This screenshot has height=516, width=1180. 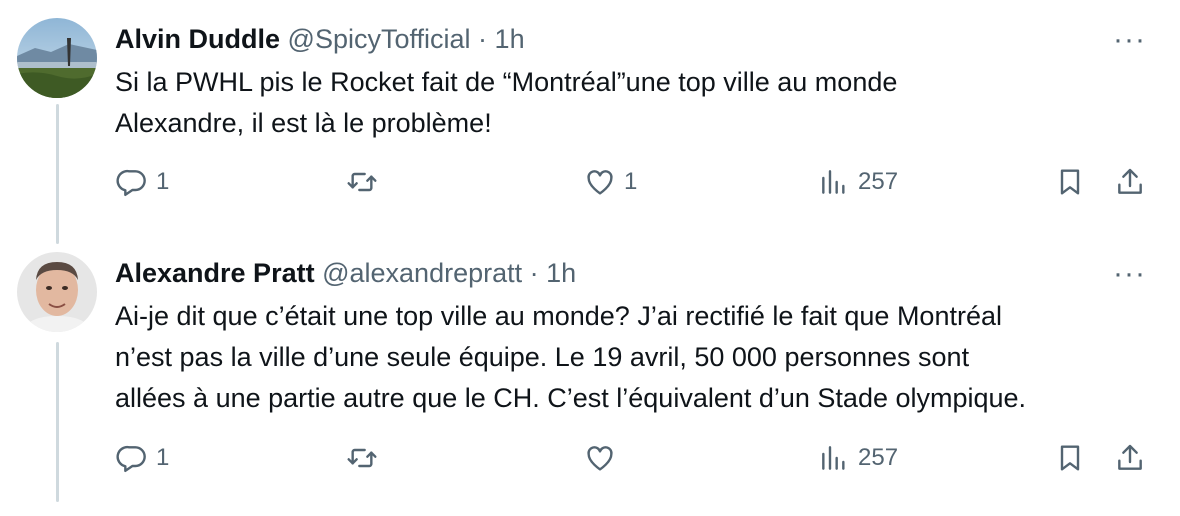 I want to click on like-button: 1, so click(x=610, y=182).